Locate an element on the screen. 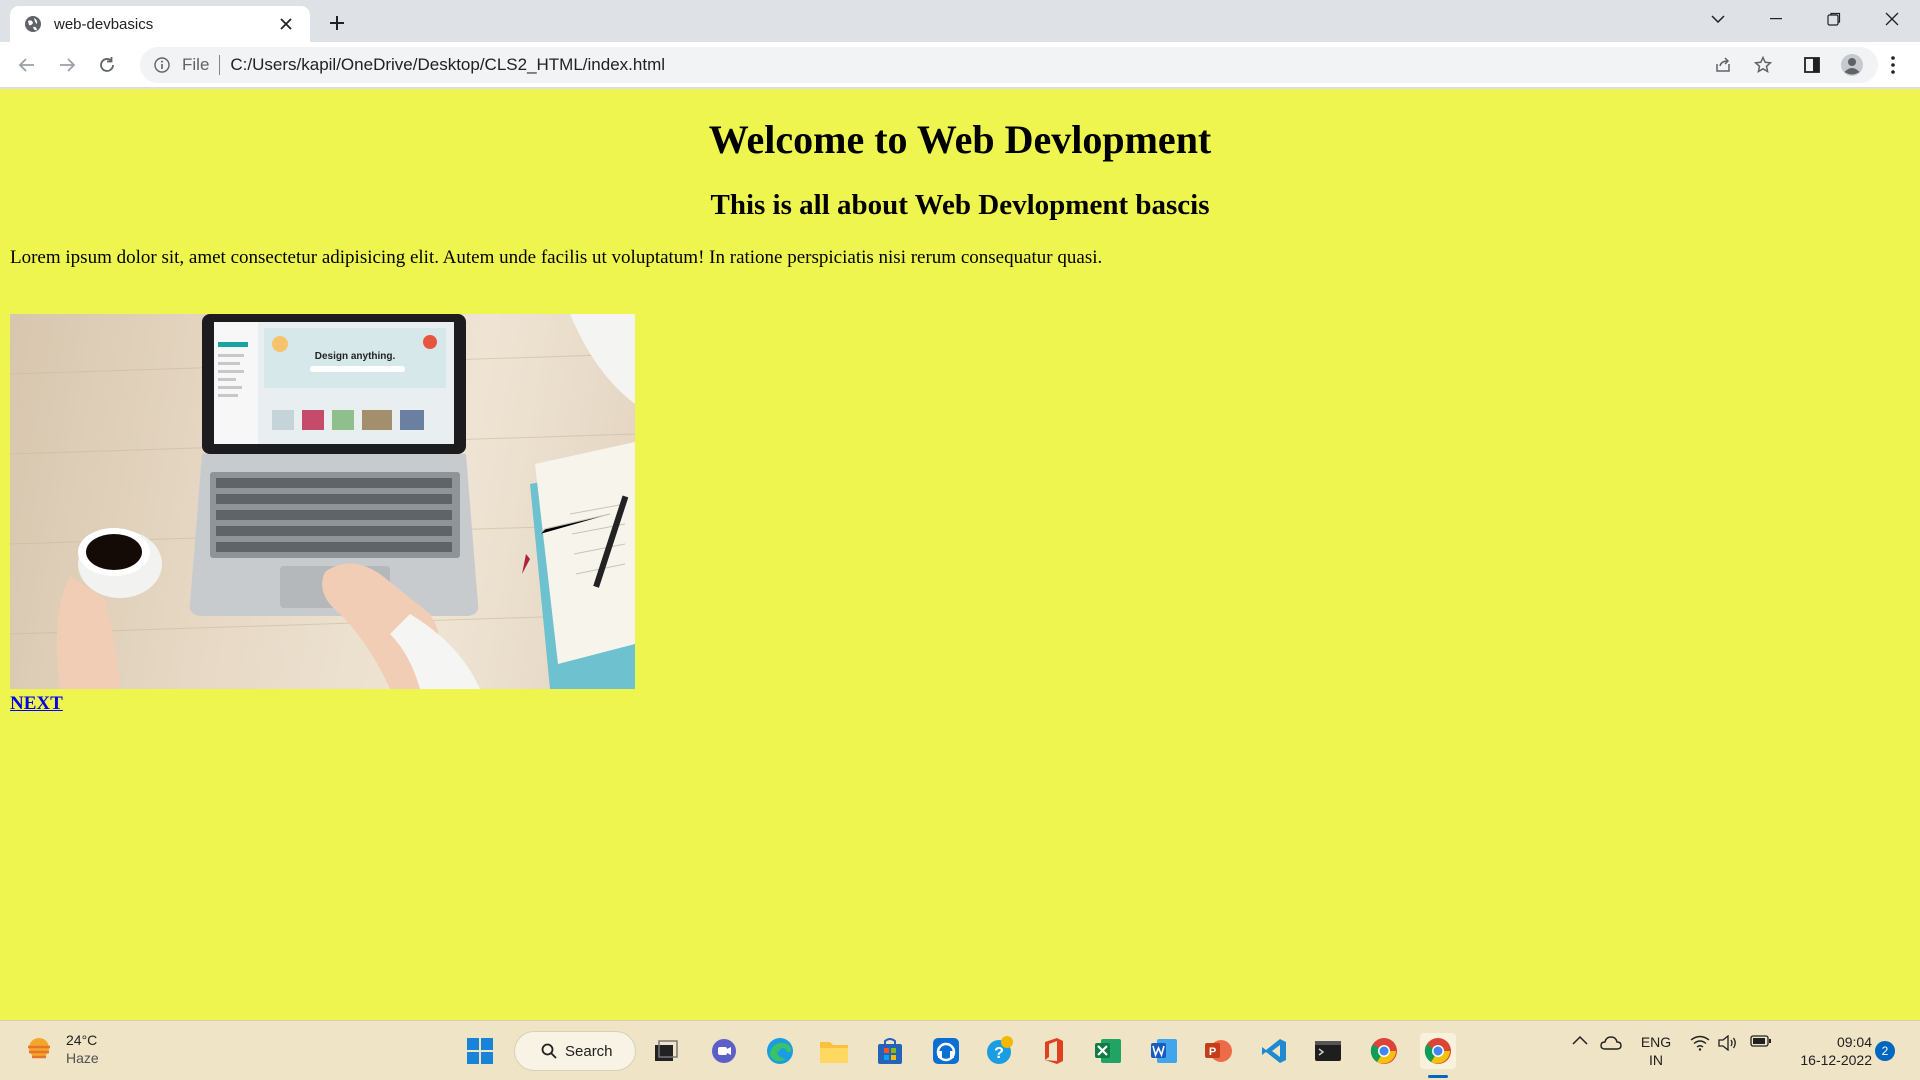  windows-start-icon is located at coordinates (480, 1051).